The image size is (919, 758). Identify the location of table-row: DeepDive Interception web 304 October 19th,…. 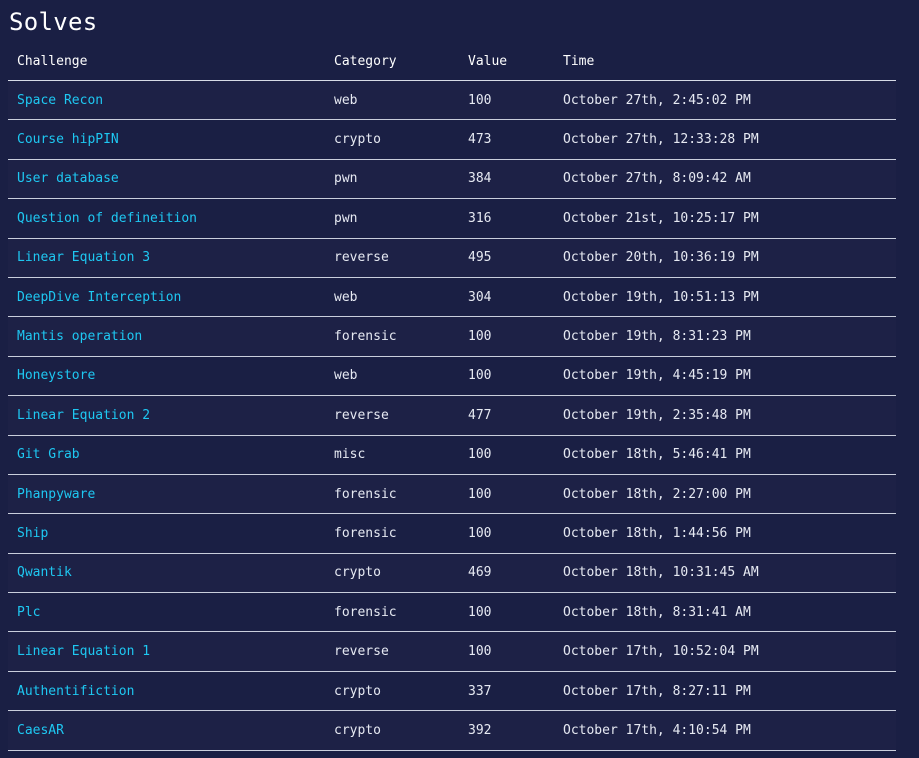
(452, 297).